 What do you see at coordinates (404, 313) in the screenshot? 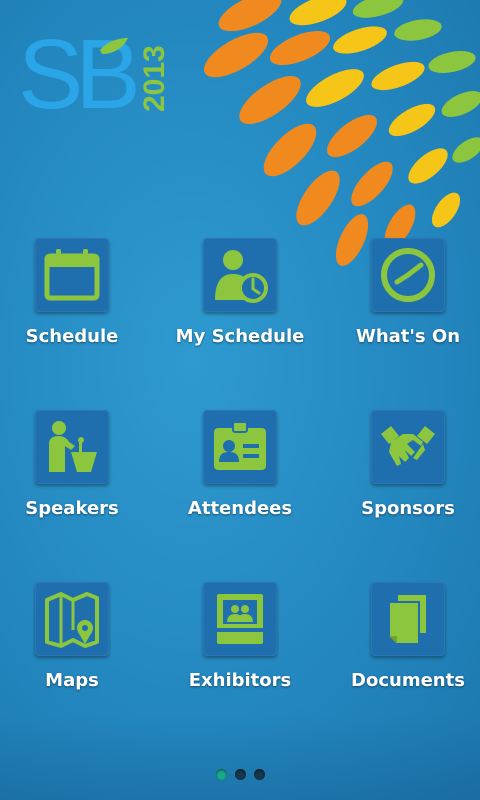
I see `menu-item-whats-on: What's On` at bounding box center [404, 313].